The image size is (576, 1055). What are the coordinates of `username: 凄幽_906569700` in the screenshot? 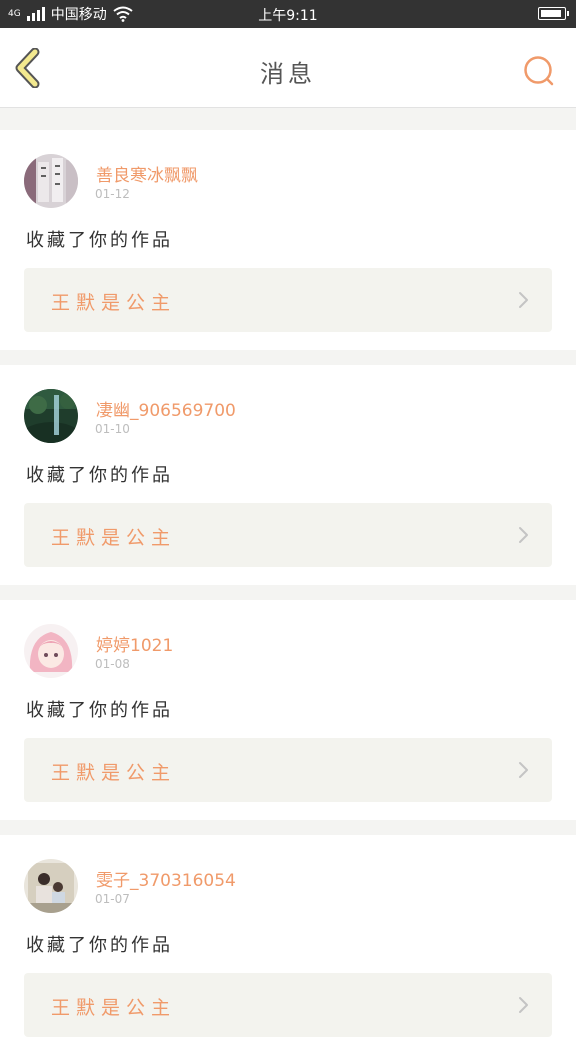 It's located at (166, 408).